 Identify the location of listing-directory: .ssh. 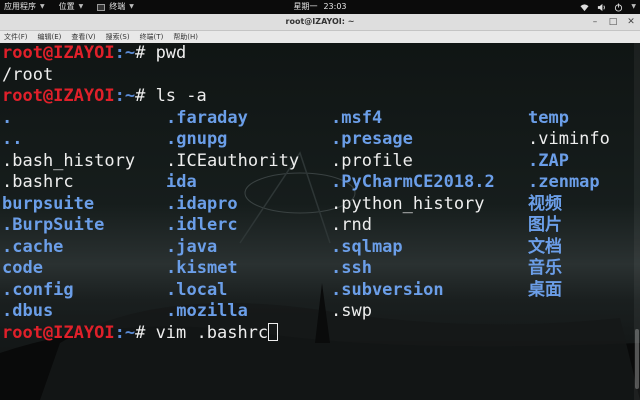
(351, 268).